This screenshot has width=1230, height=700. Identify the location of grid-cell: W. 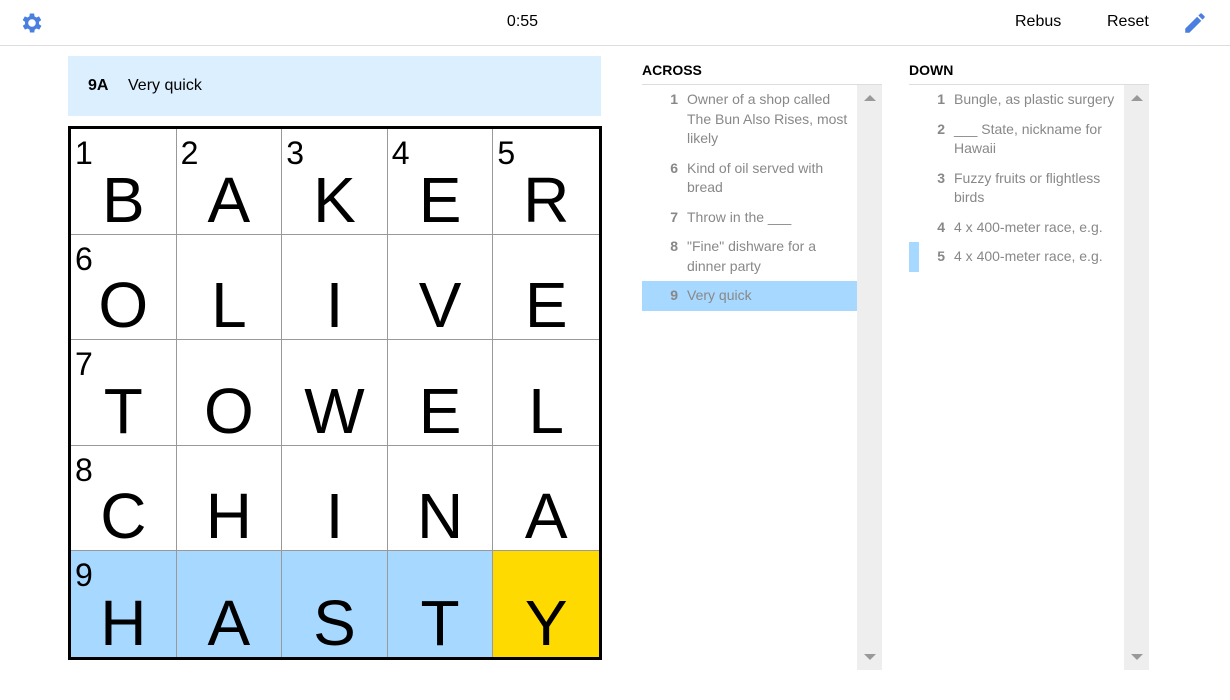
(335, 393).